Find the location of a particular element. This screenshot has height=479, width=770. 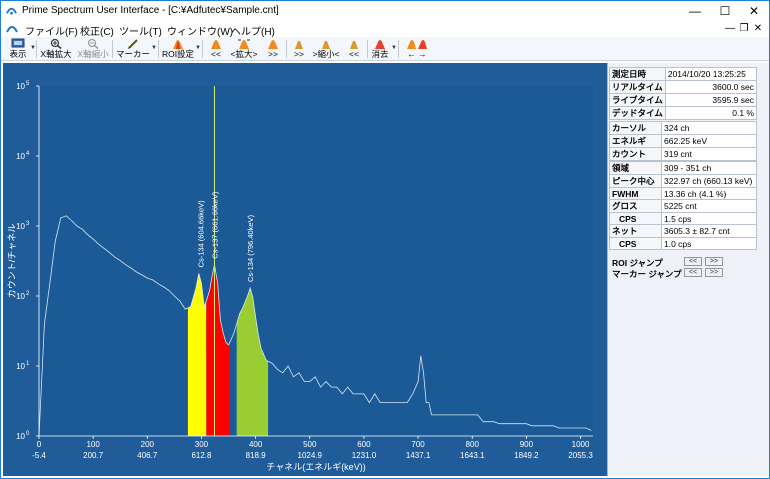

marker-dropdown-icon: ▼ is located at coordinates (154, 48).